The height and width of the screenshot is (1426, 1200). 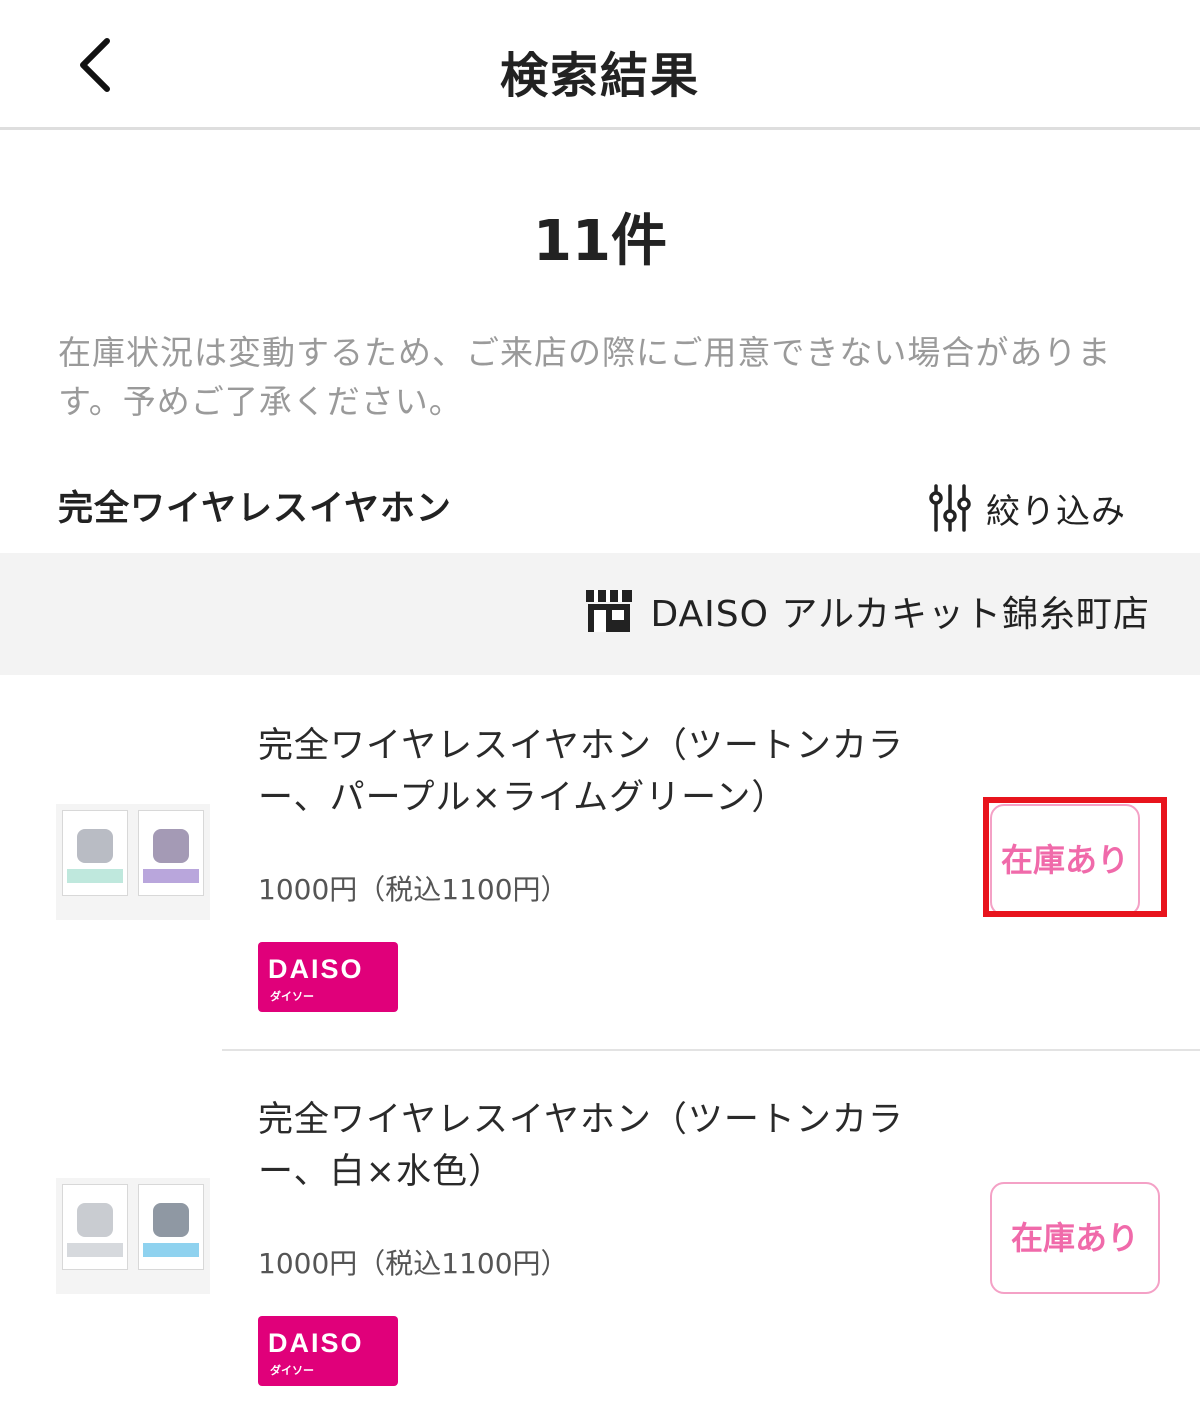 What do you see at coordinates (600, 241) in the screenshot?
I see `result-count: 11件` at bounding box center [600, 241].